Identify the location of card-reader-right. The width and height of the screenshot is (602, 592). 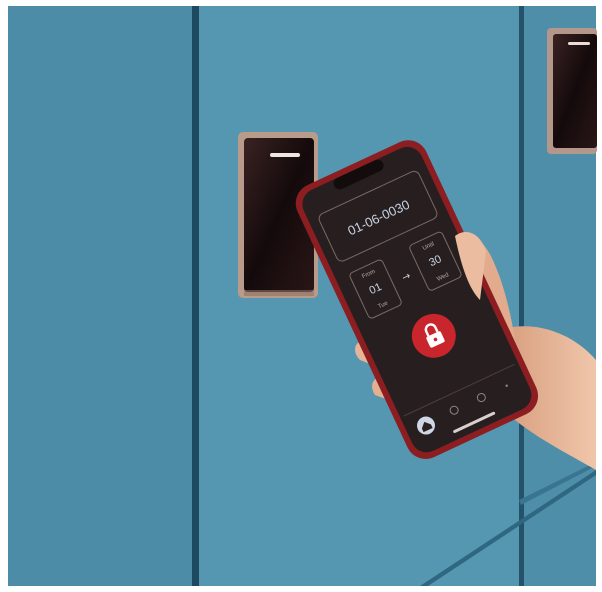
(572, 91).